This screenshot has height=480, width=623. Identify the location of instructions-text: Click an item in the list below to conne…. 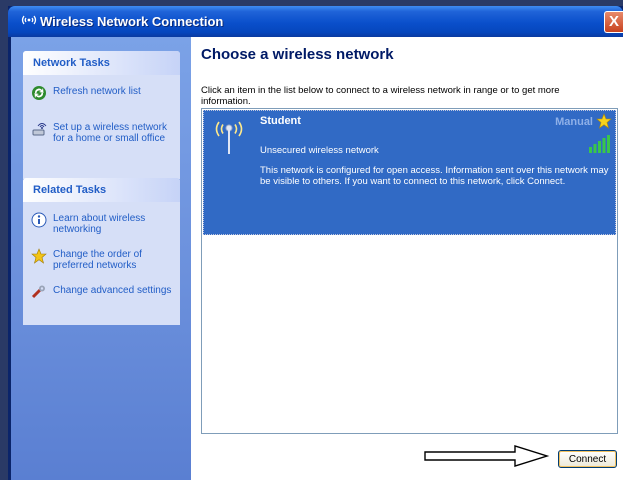
(380, 96).